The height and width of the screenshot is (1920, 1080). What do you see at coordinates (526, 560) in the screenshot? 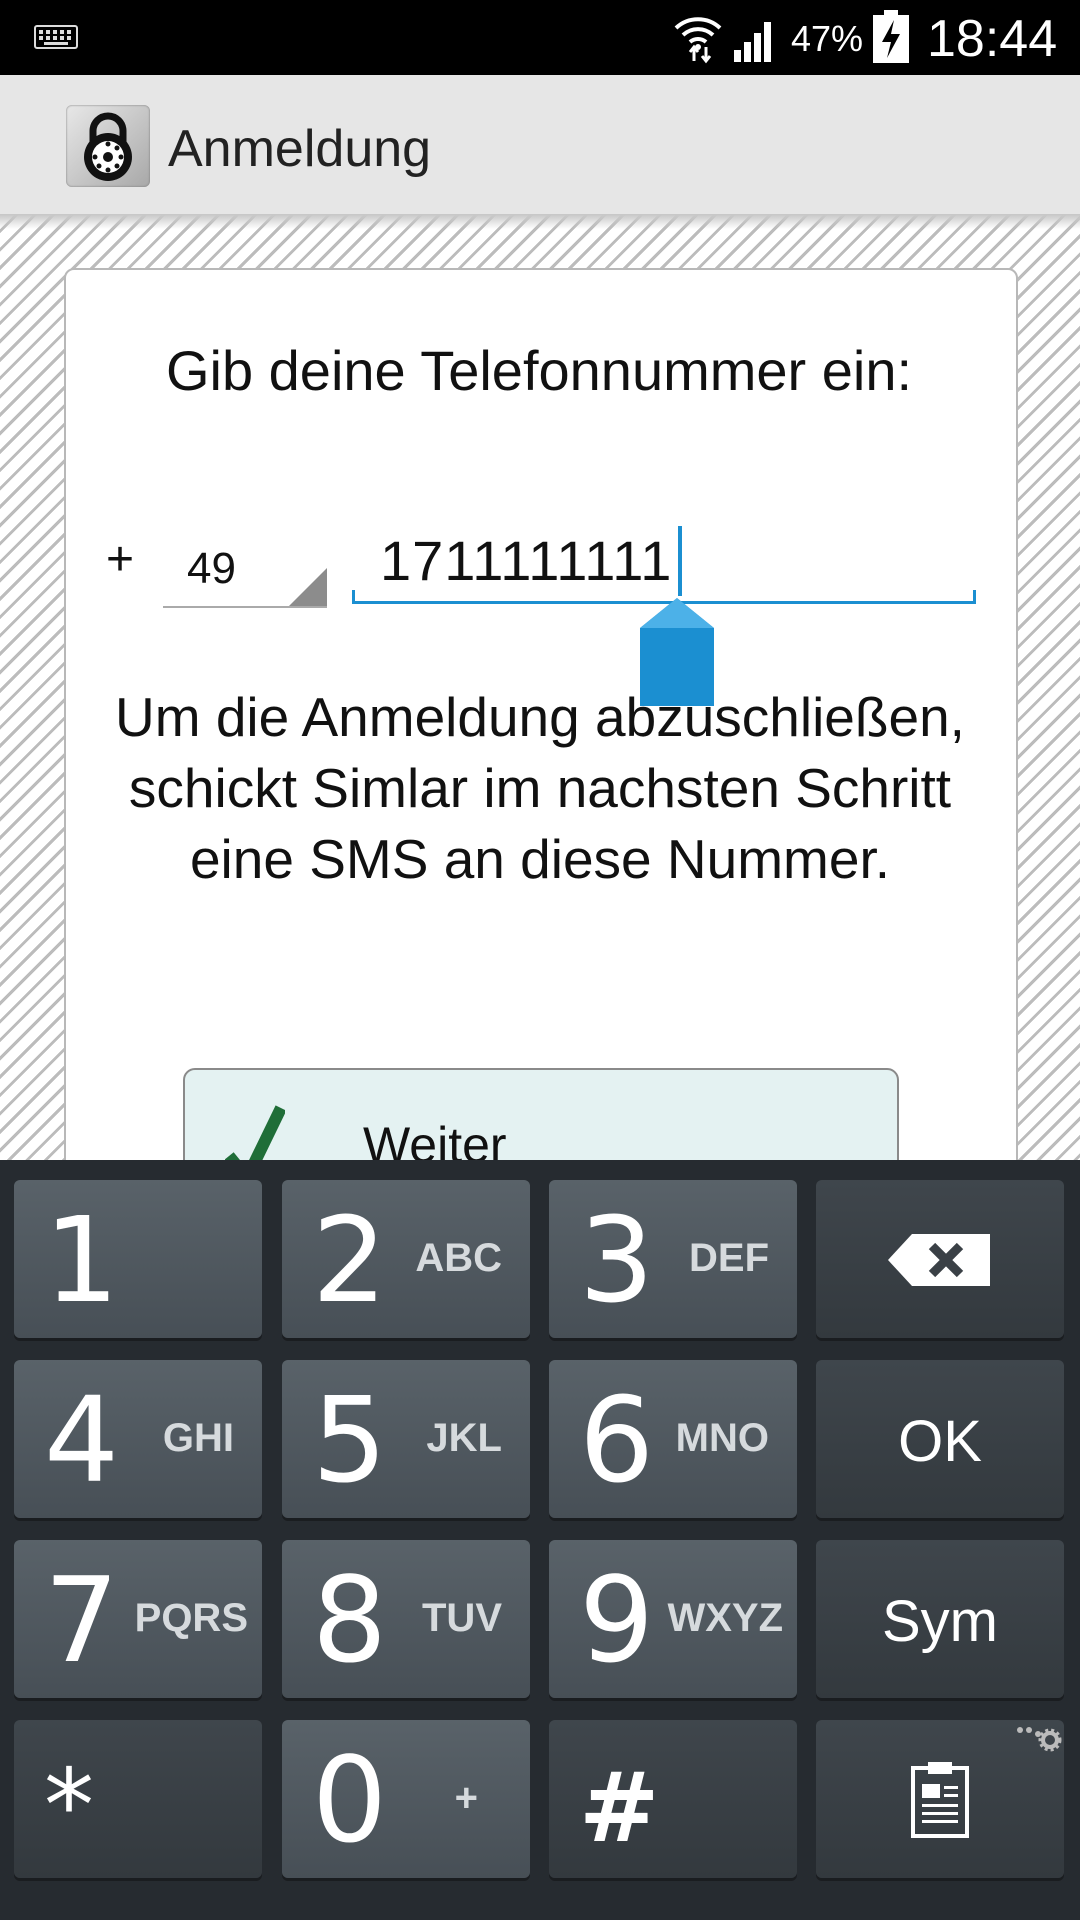
I see `phone-number-value: 1711111111` at bounding box center [526, 560].